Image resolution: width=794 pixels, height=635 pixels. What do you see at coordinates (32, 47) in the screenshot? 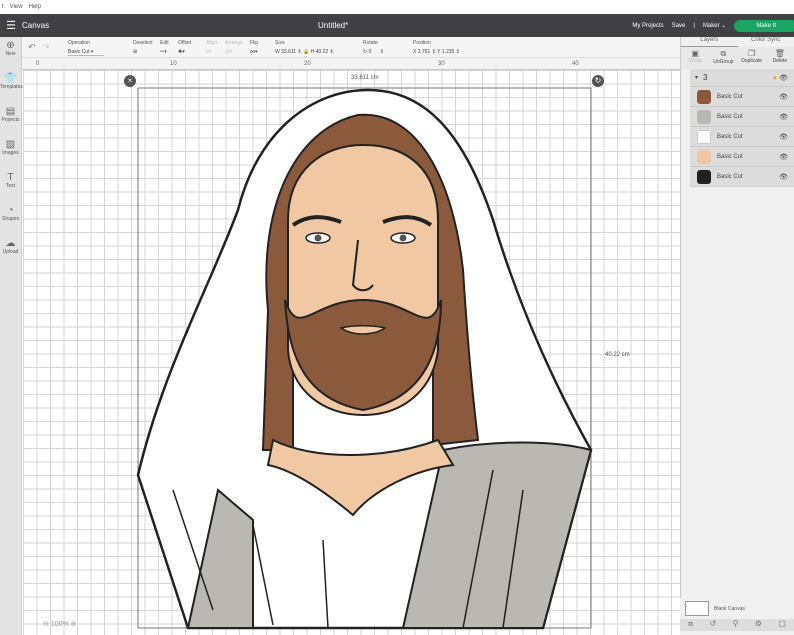
I see `undo-icon: ↶` at bounding box center [32, 47].